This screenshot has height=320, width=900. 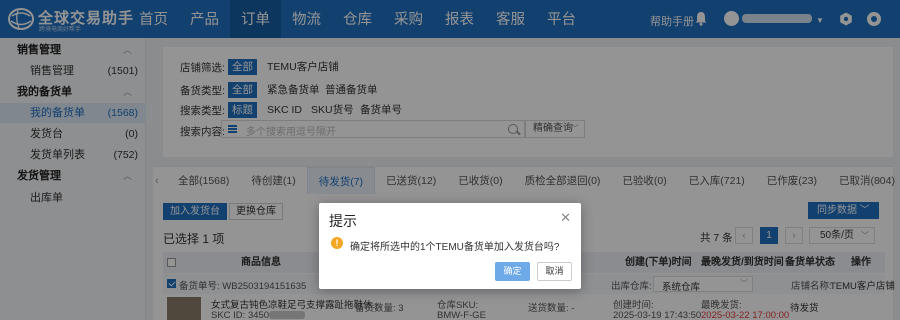 I want to click on confirm-button: 确定, so click(x=512, y=271).